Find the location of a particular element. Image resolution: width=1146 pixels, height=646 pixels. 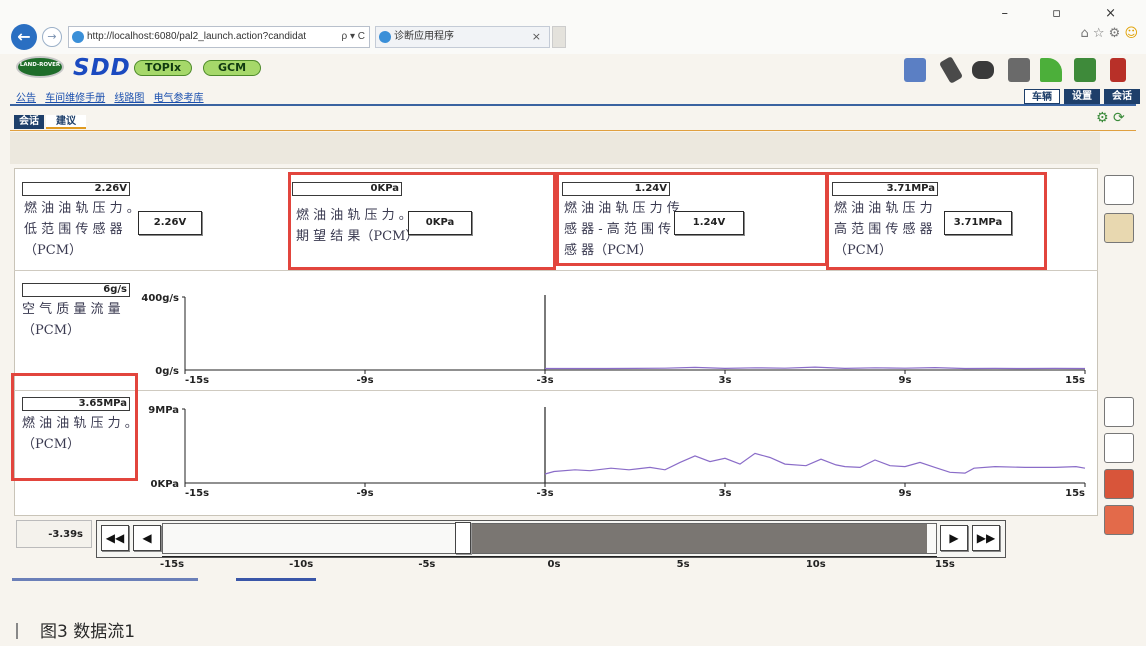

timeline-tick-label: 15s is located at coordinates (945, 564).